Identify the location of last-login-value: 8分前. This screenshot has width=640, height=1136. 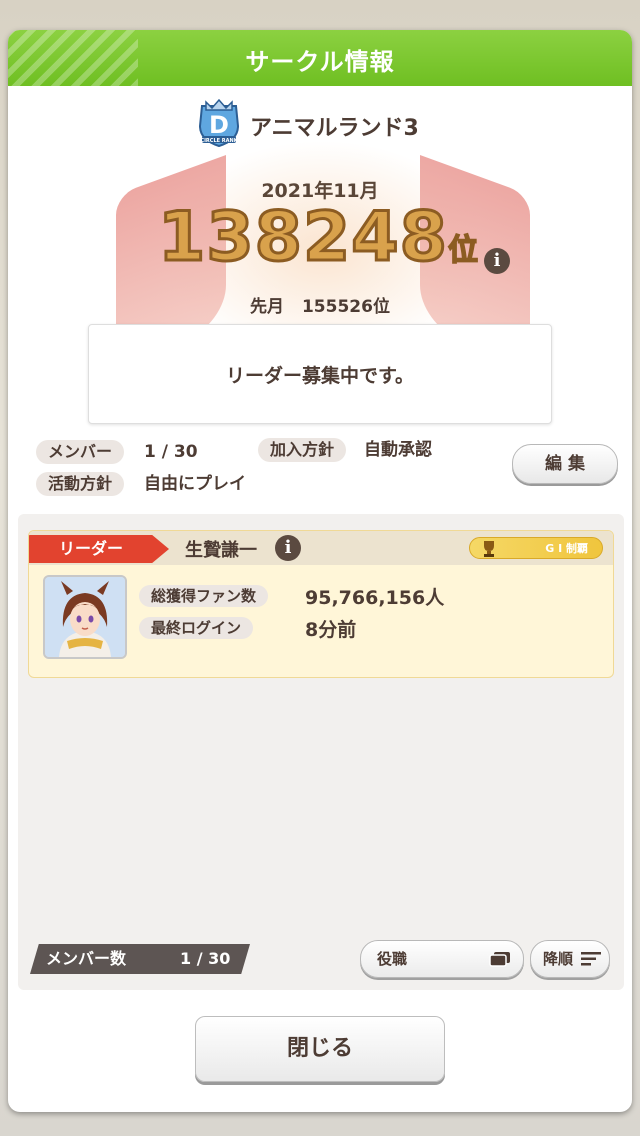
(331, 630).